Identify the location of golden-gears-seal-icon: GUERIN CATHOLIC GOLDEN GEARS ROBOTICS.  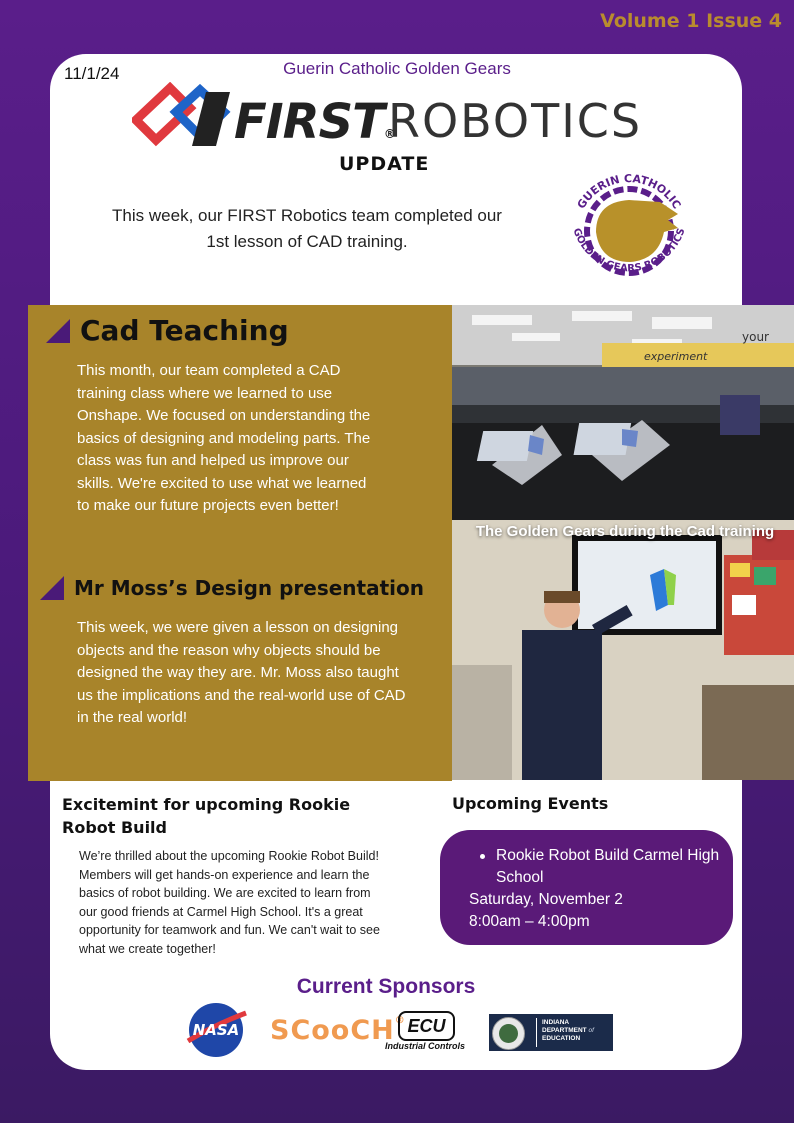
(629, 224).